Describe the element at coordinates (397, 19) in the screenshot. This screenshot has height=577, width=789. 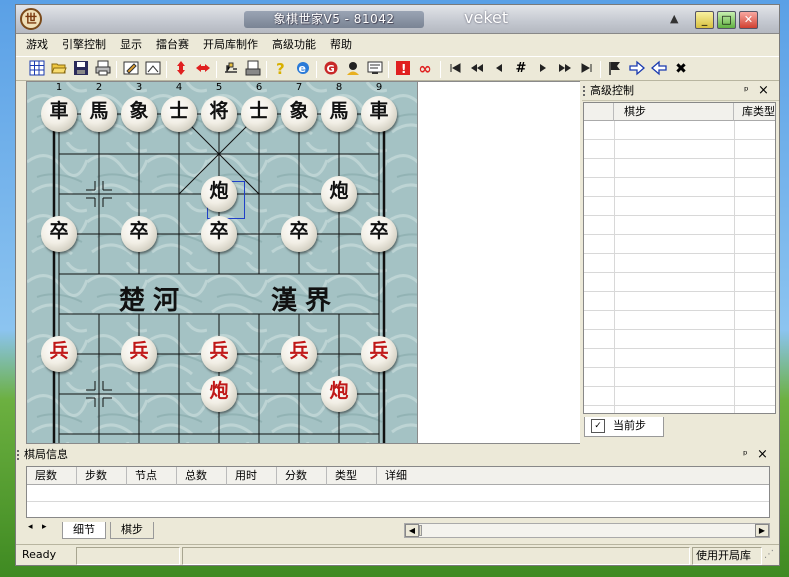
I see `title-bar: 世 象棋世家V5 - 81042 veket ▲ _ □ ✕` at that location.